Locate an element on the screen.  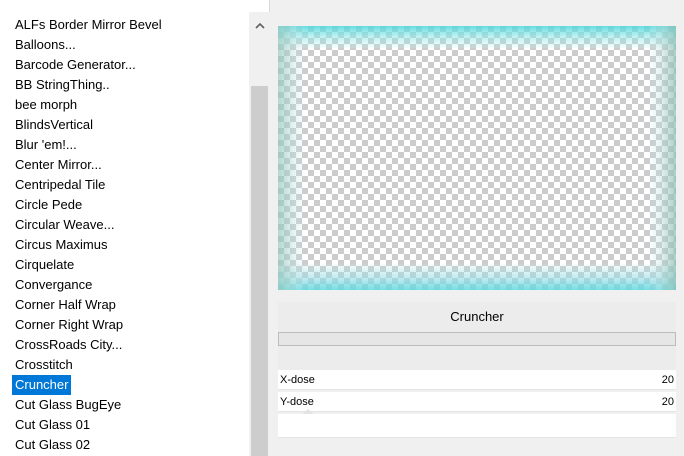
preview-border-top is located at coordinates (477, 37).